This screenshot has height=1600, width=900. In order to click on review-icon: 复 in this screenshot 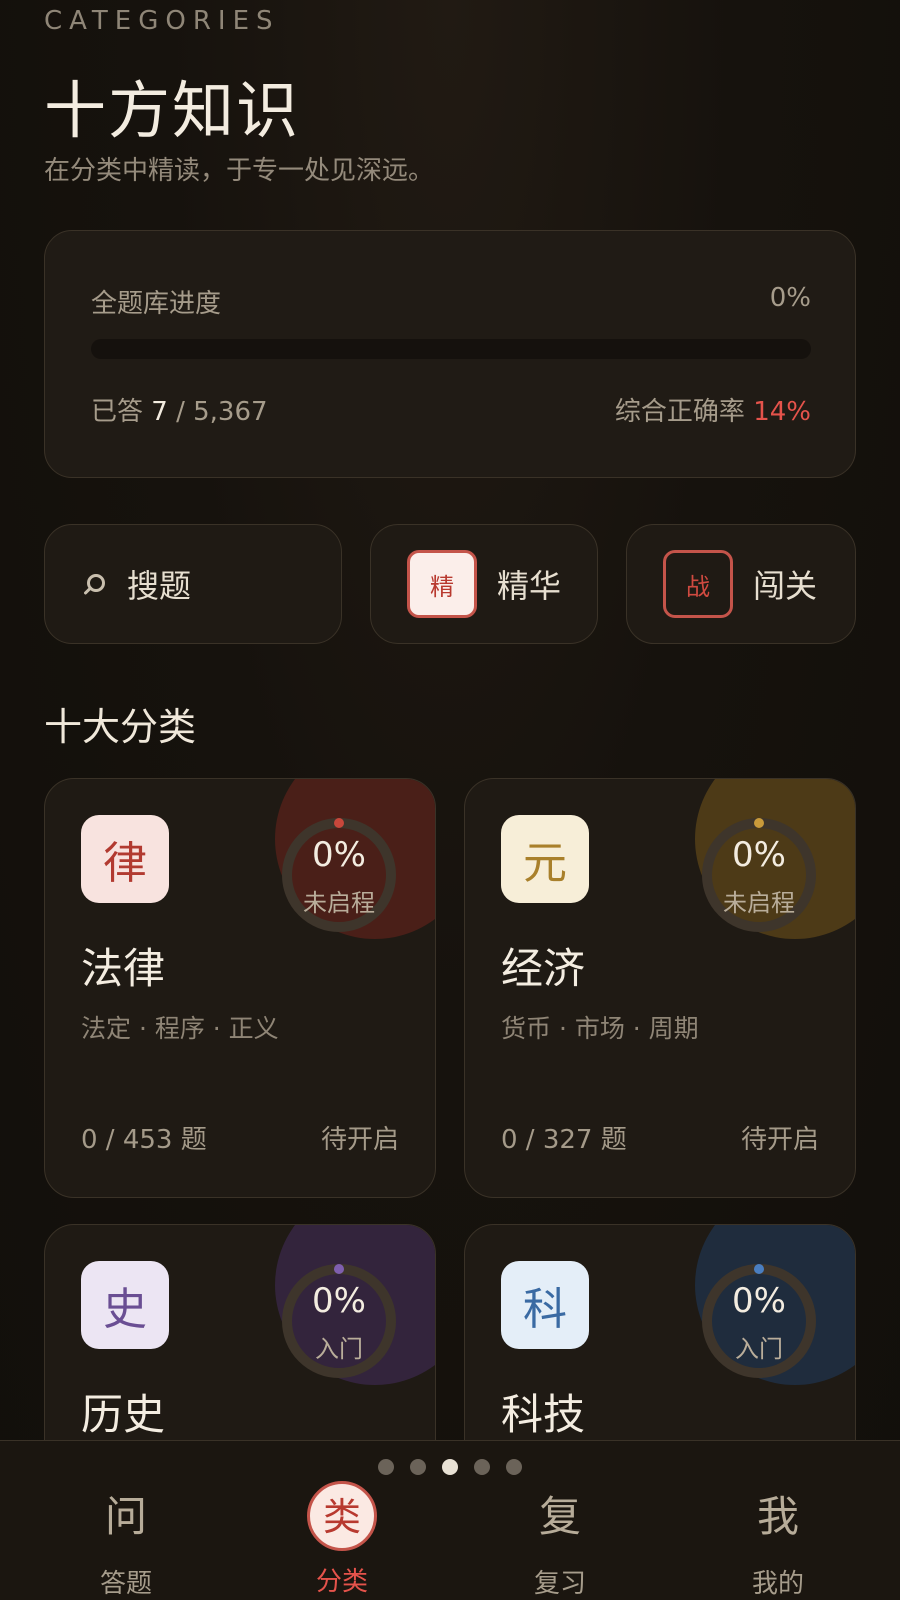, I will do `click(559, 1516)`.